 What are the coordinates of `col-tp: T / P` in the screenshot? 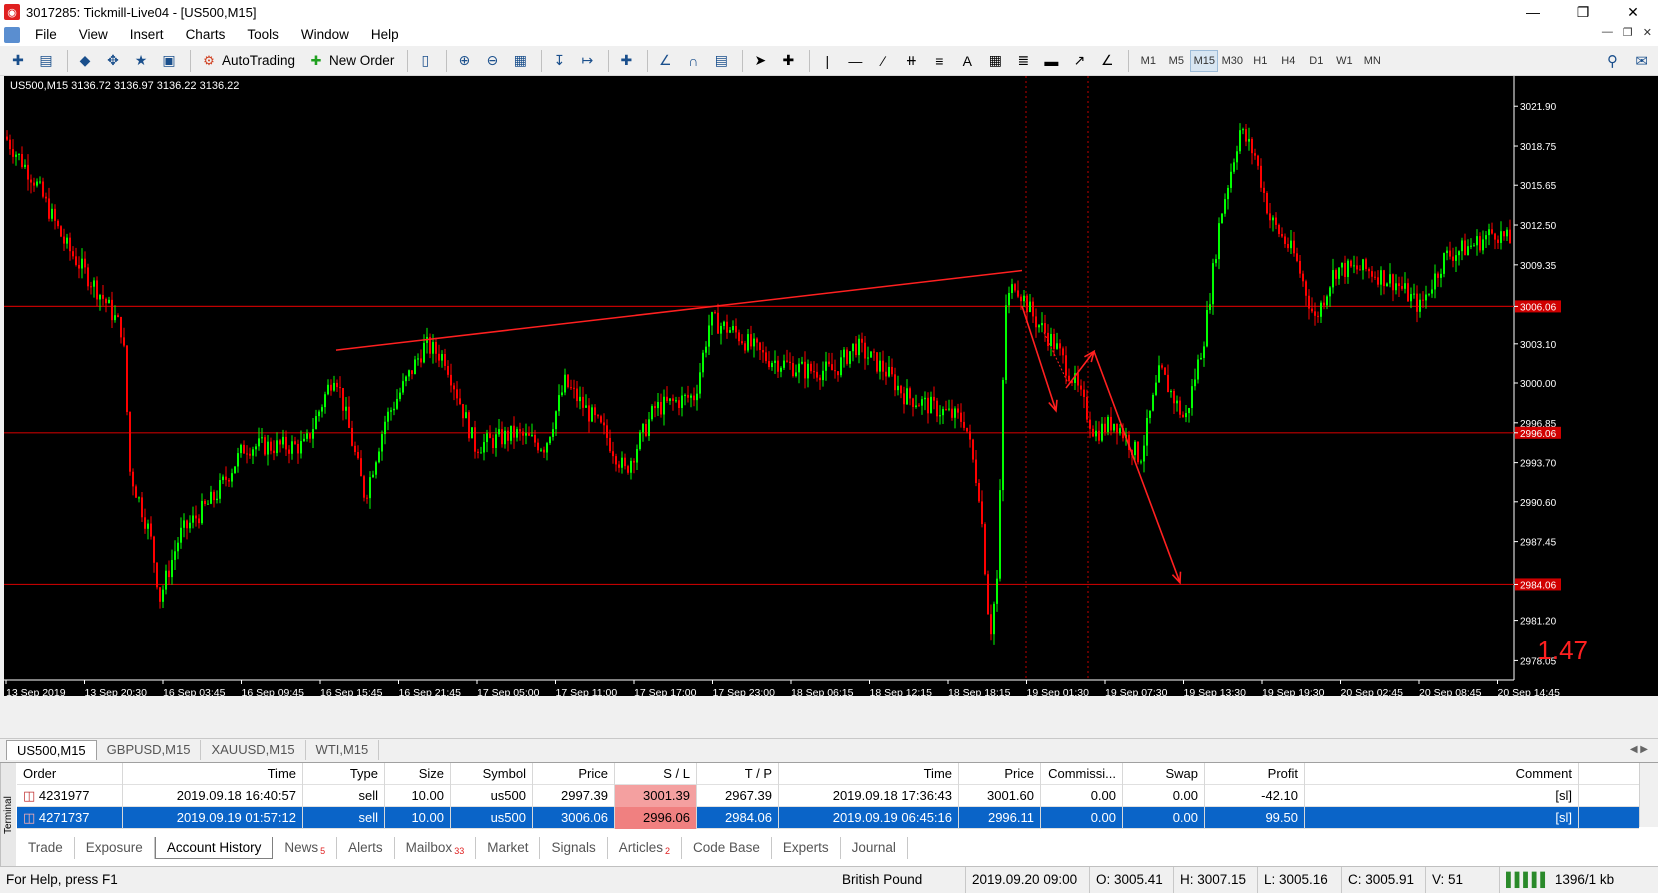 It's located at (738, 773).